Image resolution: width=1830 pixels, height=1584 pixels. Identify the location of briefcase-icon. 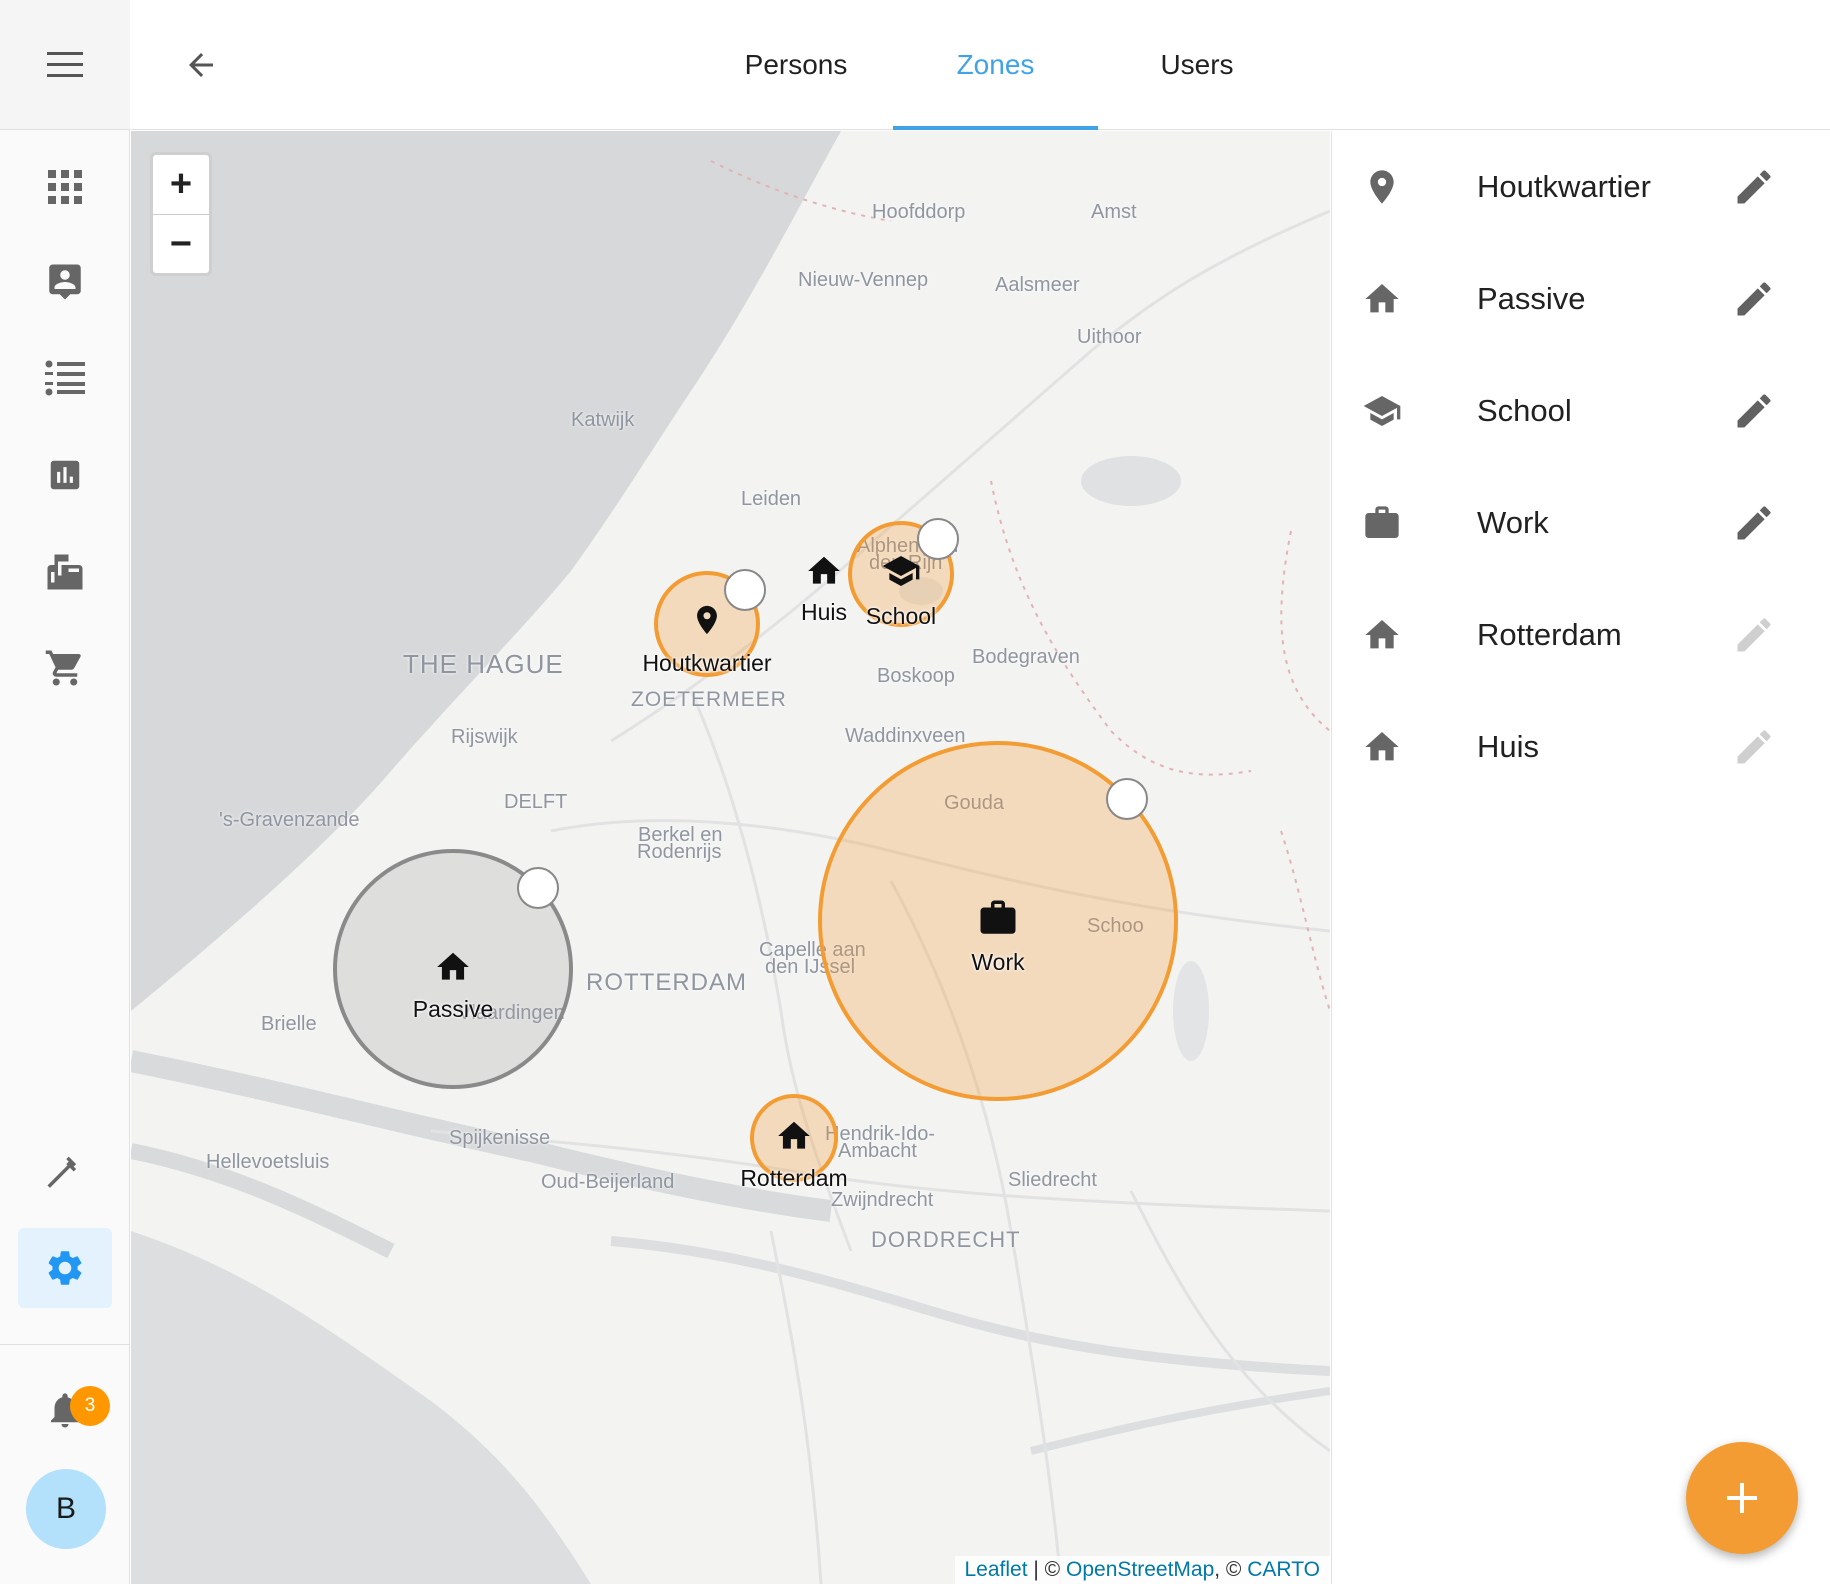
(998, 918).